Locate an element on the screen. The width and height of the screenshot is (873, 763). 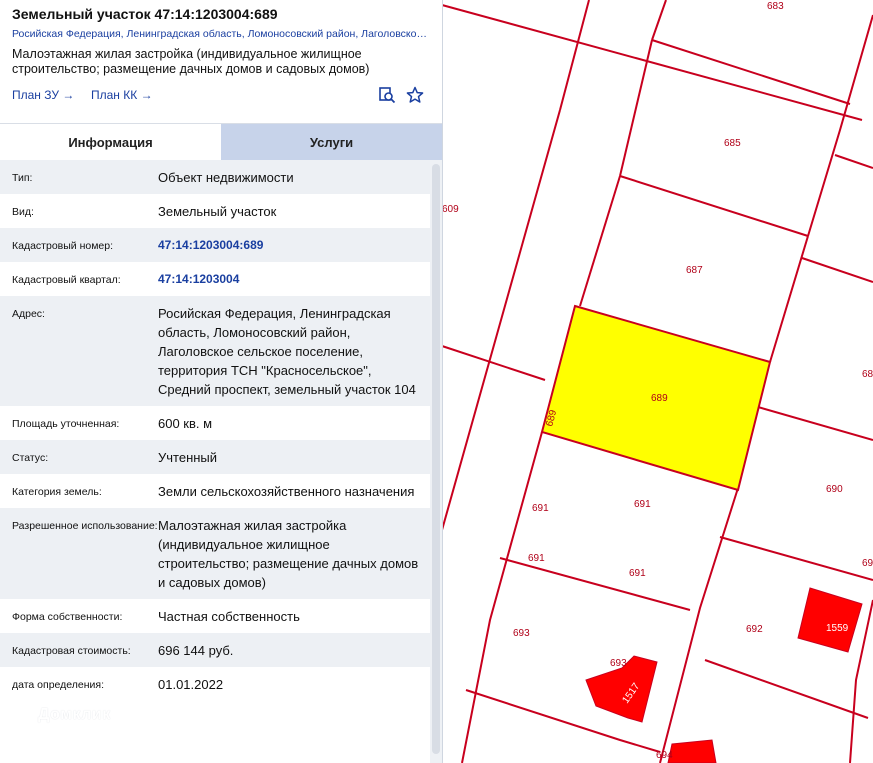
info-row-cadastral-value: Кадастровая стоимость: 696 144 руб. is located at coordinates (216, 650).